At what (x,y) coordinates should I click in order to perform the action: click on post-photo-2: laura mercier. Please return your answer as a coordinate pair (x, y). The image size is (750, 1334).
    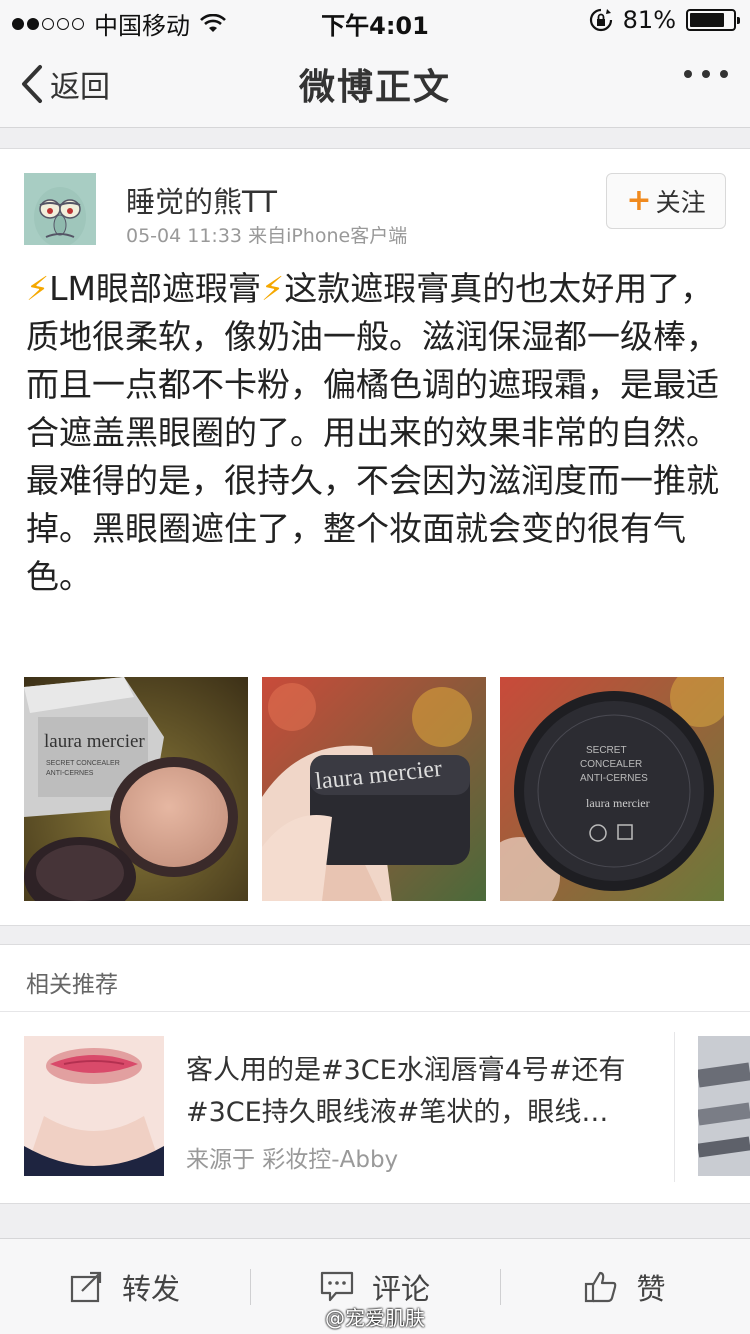
    Looking at the image, I should click on (374, 789).